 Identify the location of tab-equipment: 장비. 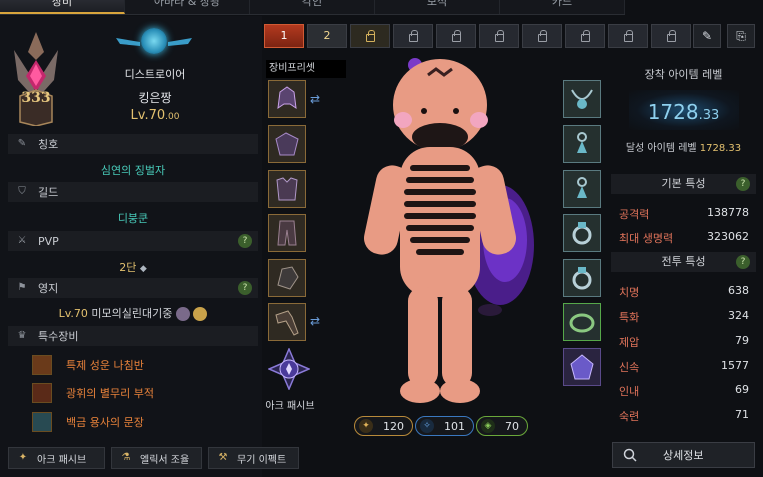
(62, 7).